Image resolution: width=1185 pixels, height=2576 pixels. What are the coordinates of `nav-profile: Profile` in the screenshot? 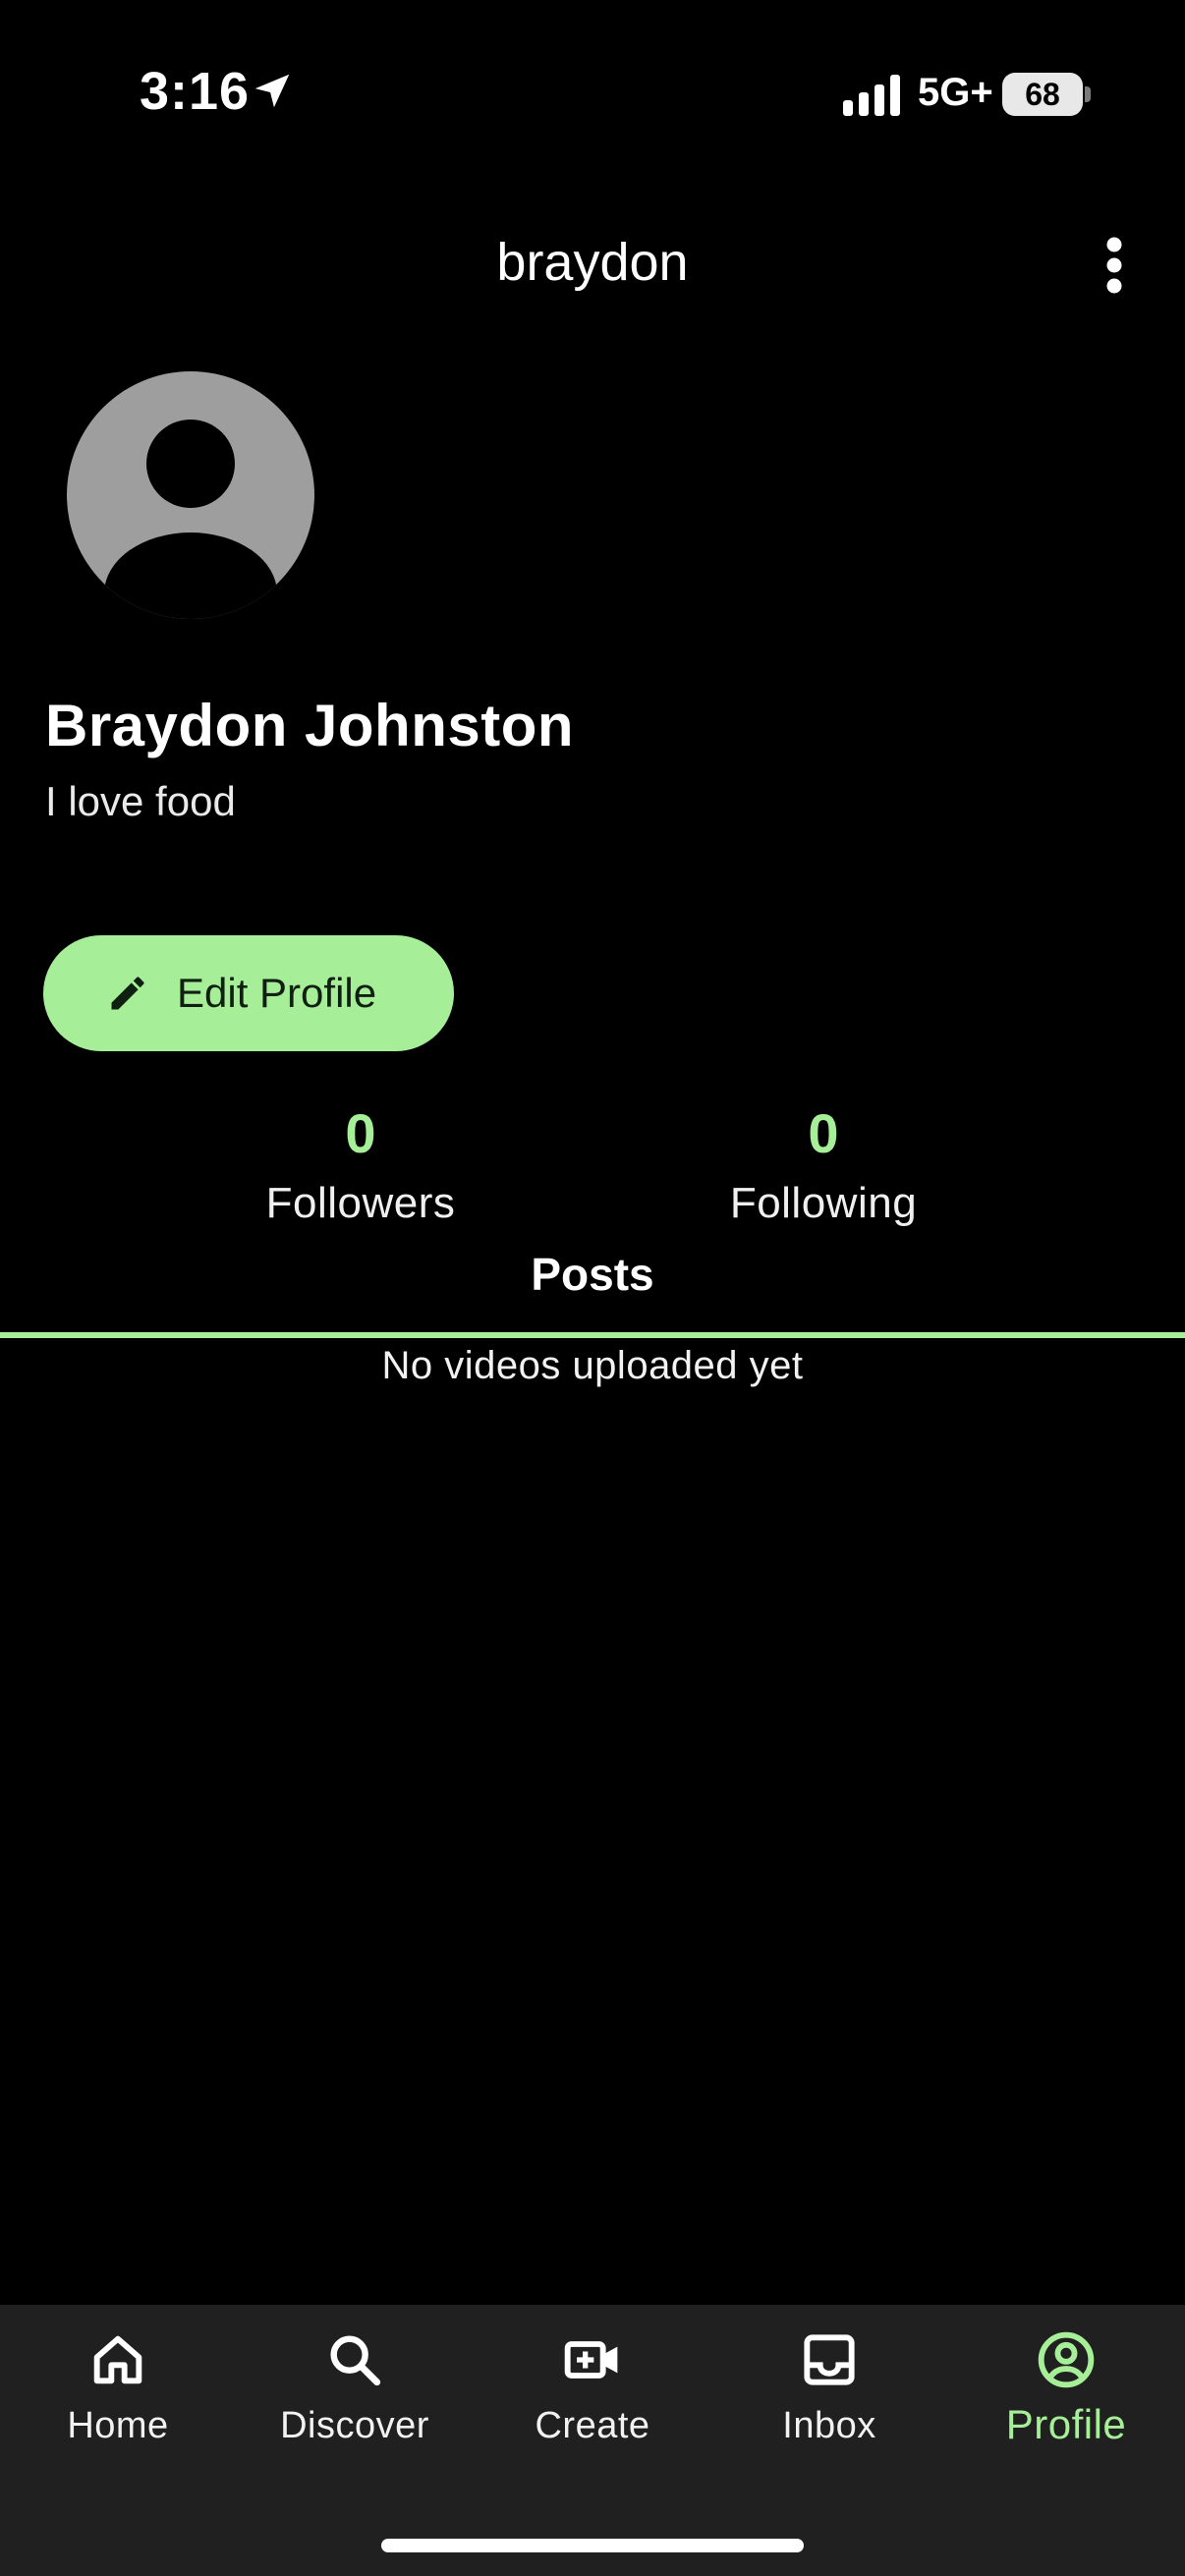 It's located at (1066, 2397).